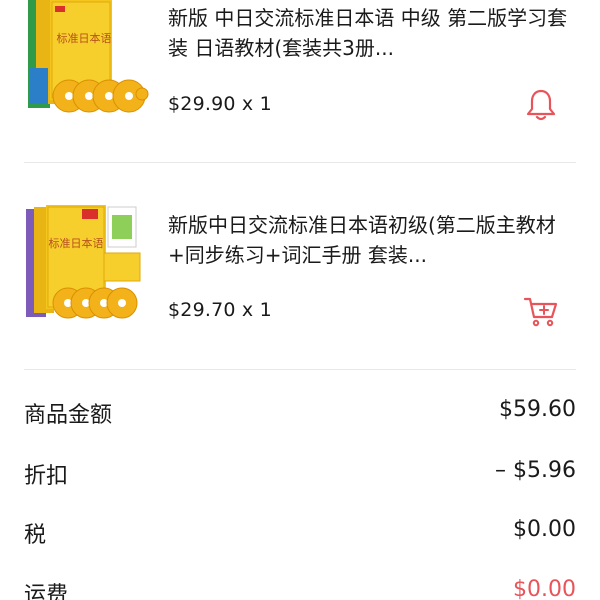  I want to click on bell-icon, so click(541, 105).